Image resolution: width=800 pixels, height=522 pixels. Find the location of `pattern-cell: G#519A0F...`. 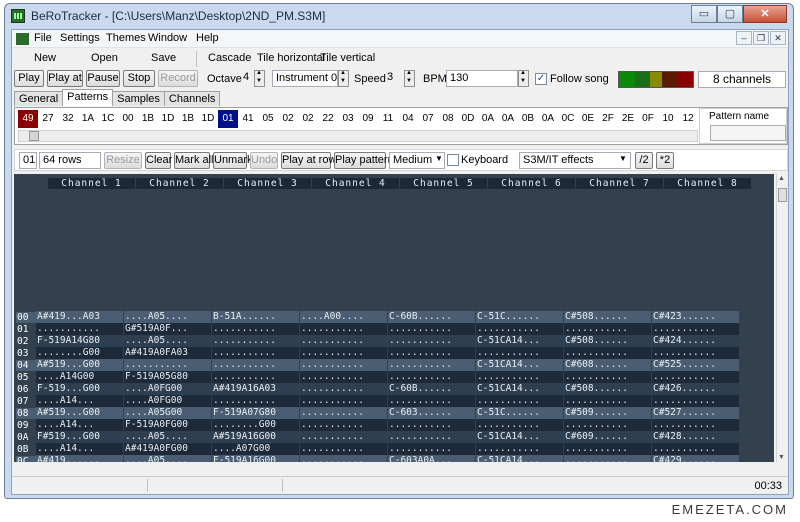

pattern-cell: G#519A0F... is located at coordinates (168, 329).